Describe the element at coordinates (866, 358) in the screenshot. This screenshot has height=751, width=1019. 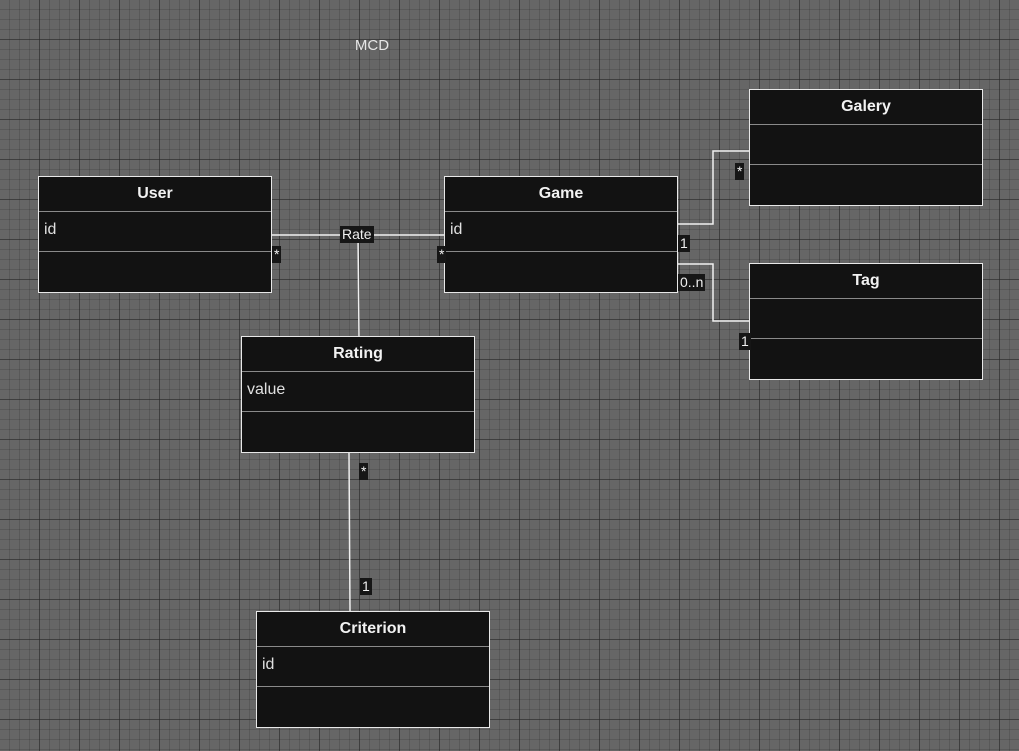
I see `tag-entity-methods` at that location.